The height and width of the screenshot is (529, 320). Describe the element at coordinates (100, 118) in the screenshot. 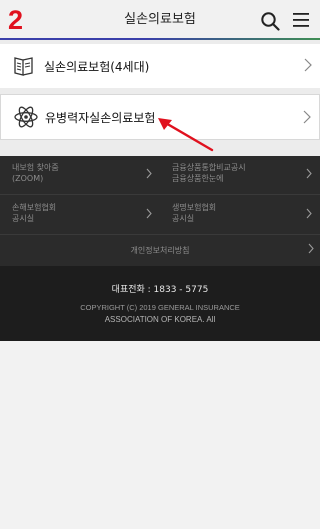

I see `menu-item-label: 유병력자실손의료보험` at that location.